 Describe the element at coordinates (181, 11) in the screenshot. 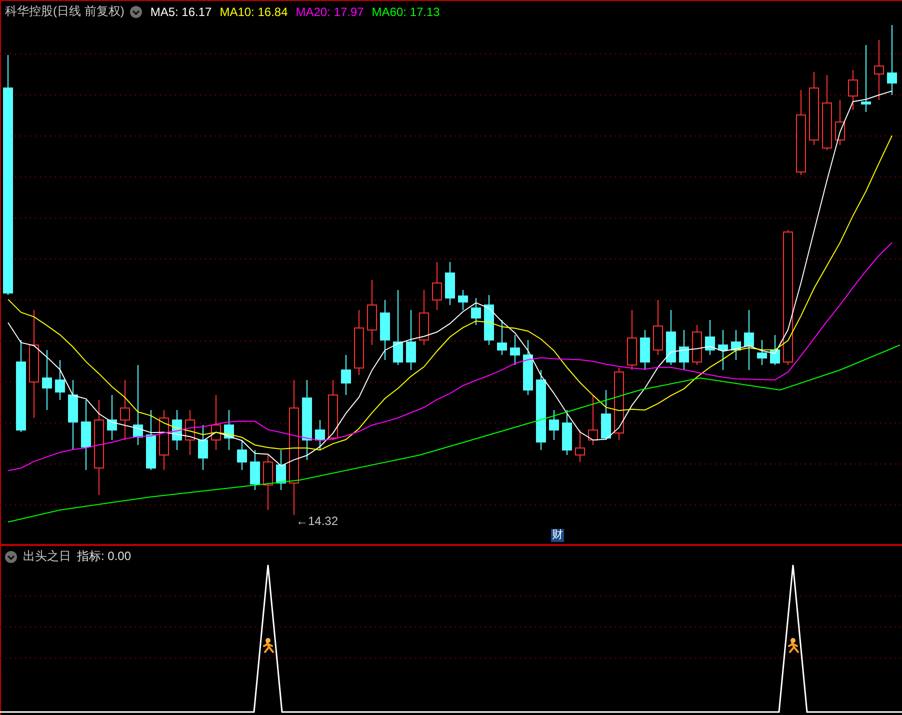

I see `moving-average-value: MA5: 16.17` at that location.